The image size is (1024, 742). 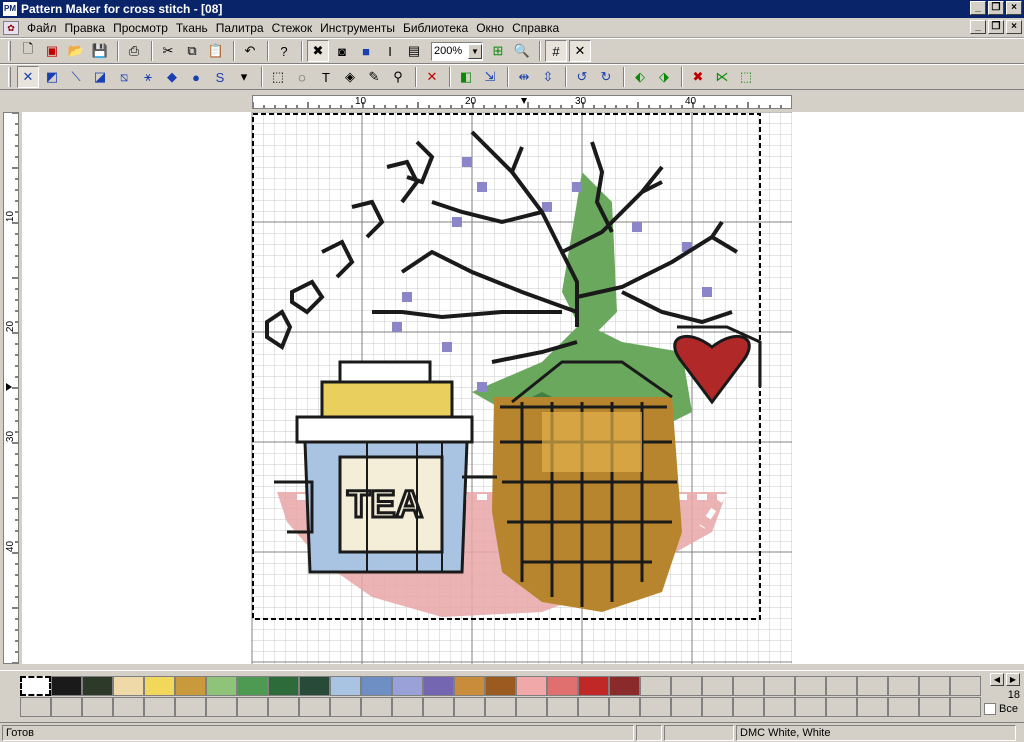 I want to click on half-stitch-icon: ◩, so click(x=52, y=77).